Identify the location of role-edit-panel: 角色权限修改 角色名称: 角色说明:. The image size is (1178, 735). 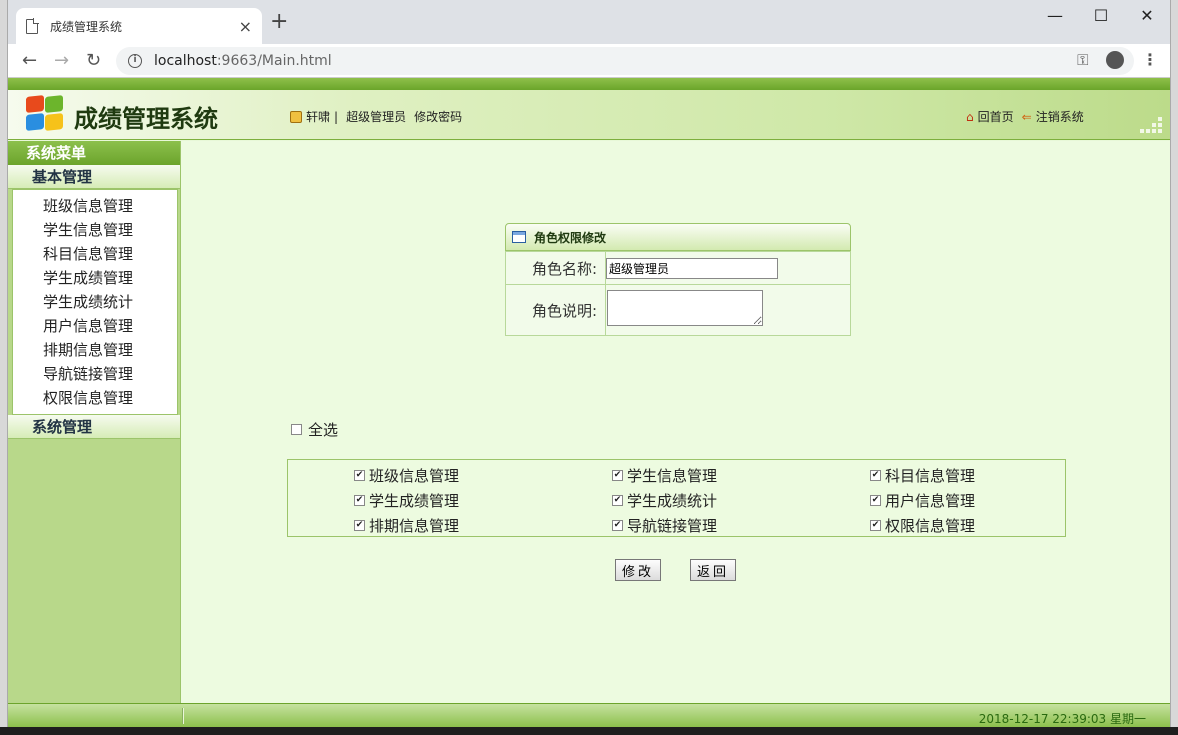
(678, 279).